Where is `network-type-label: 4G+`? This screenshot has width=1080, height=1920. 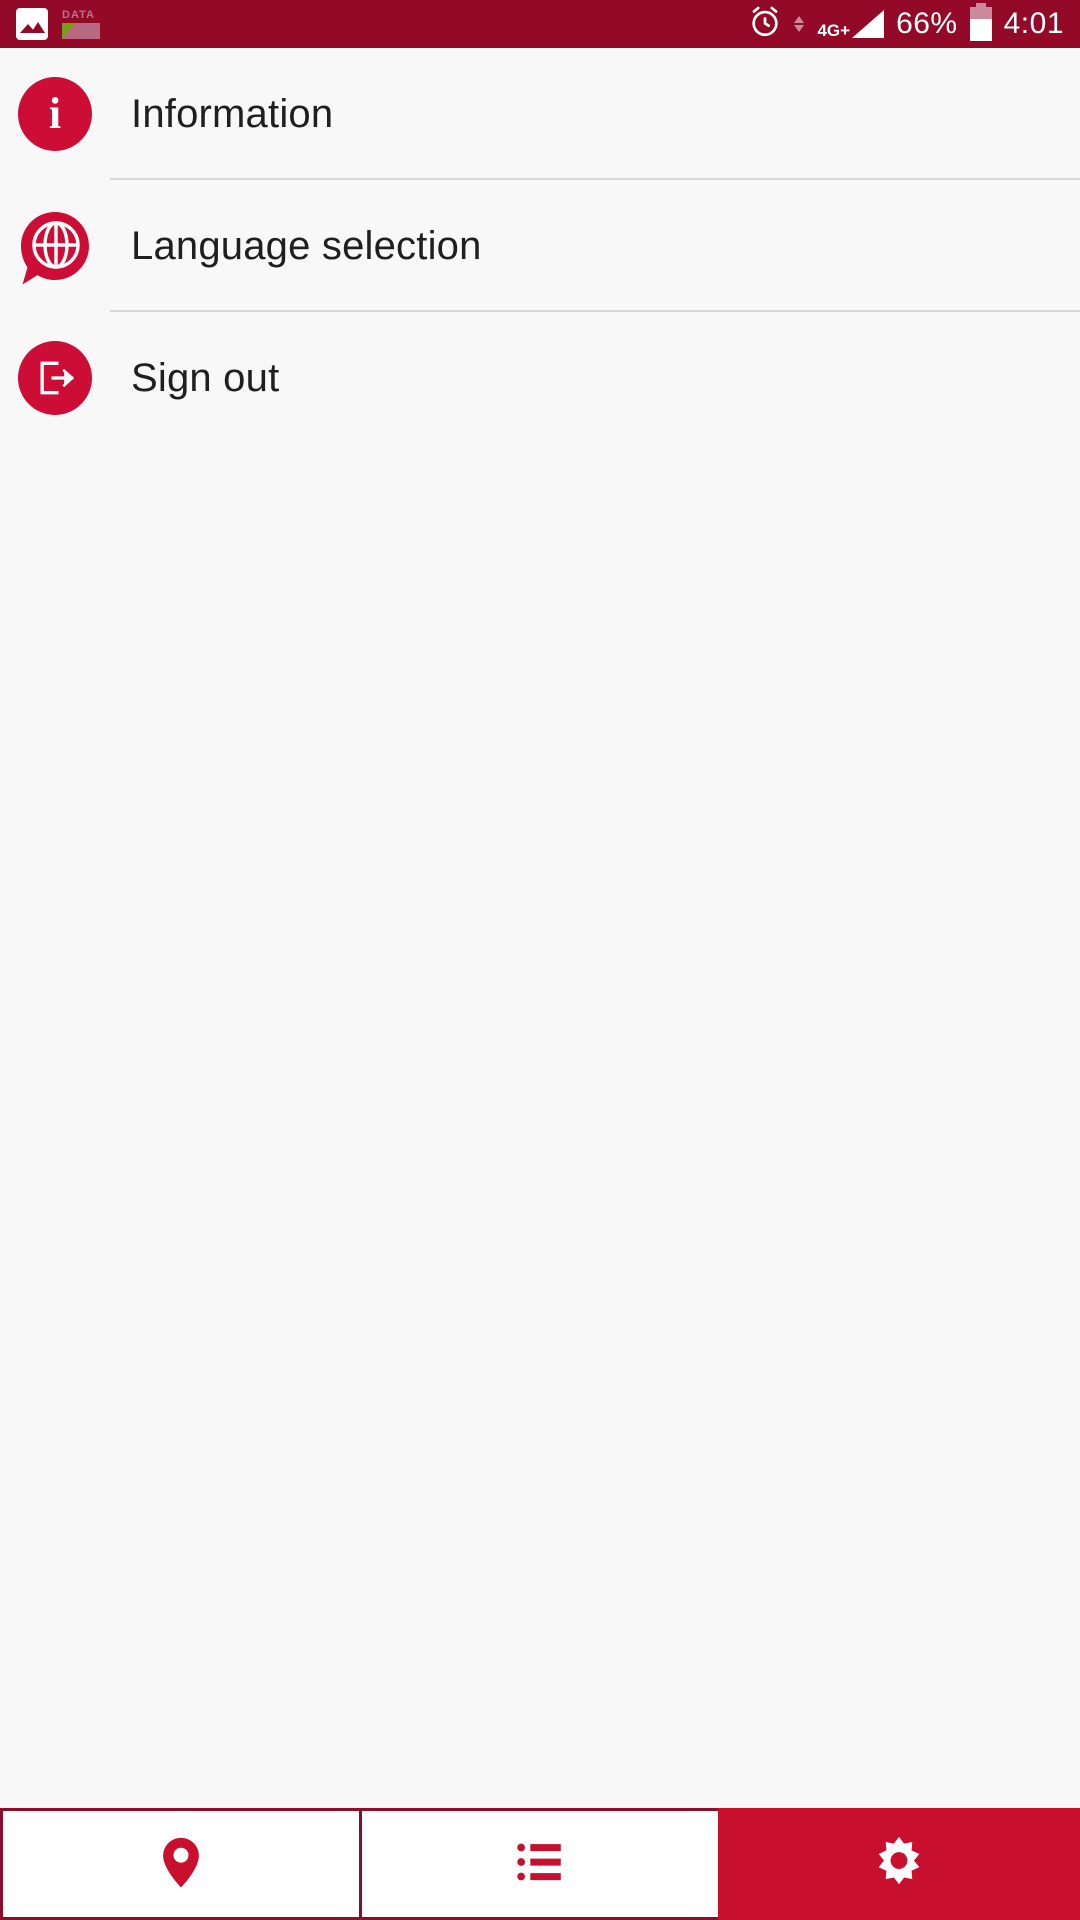 network-type-label: 4G+ is located at coordinates (834, 30).